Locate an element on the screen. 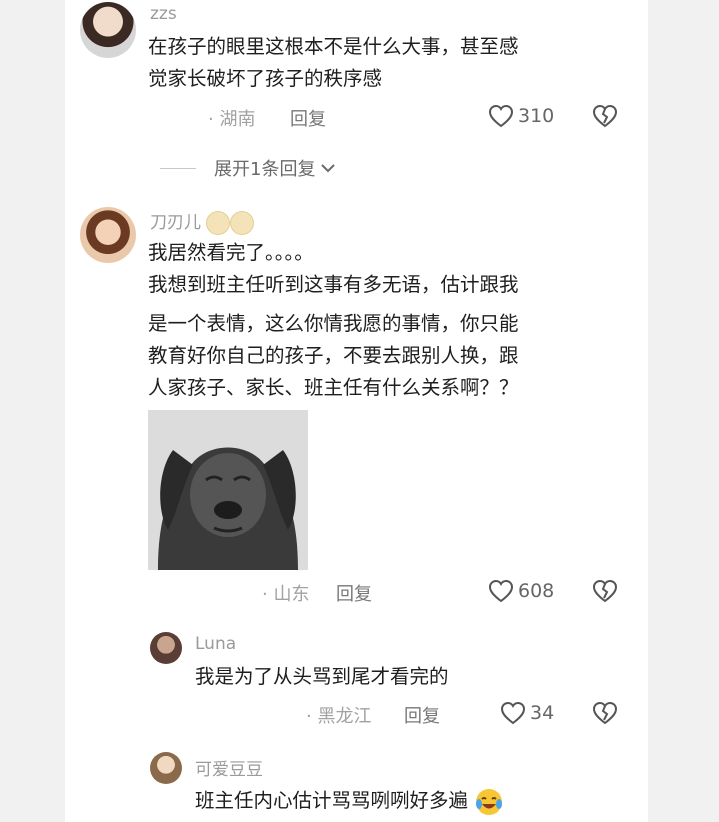 Image resolution: width=719 pixels, height=822 pixels. reply-location: · 黑龙江 is located at coordinates (339, 716).